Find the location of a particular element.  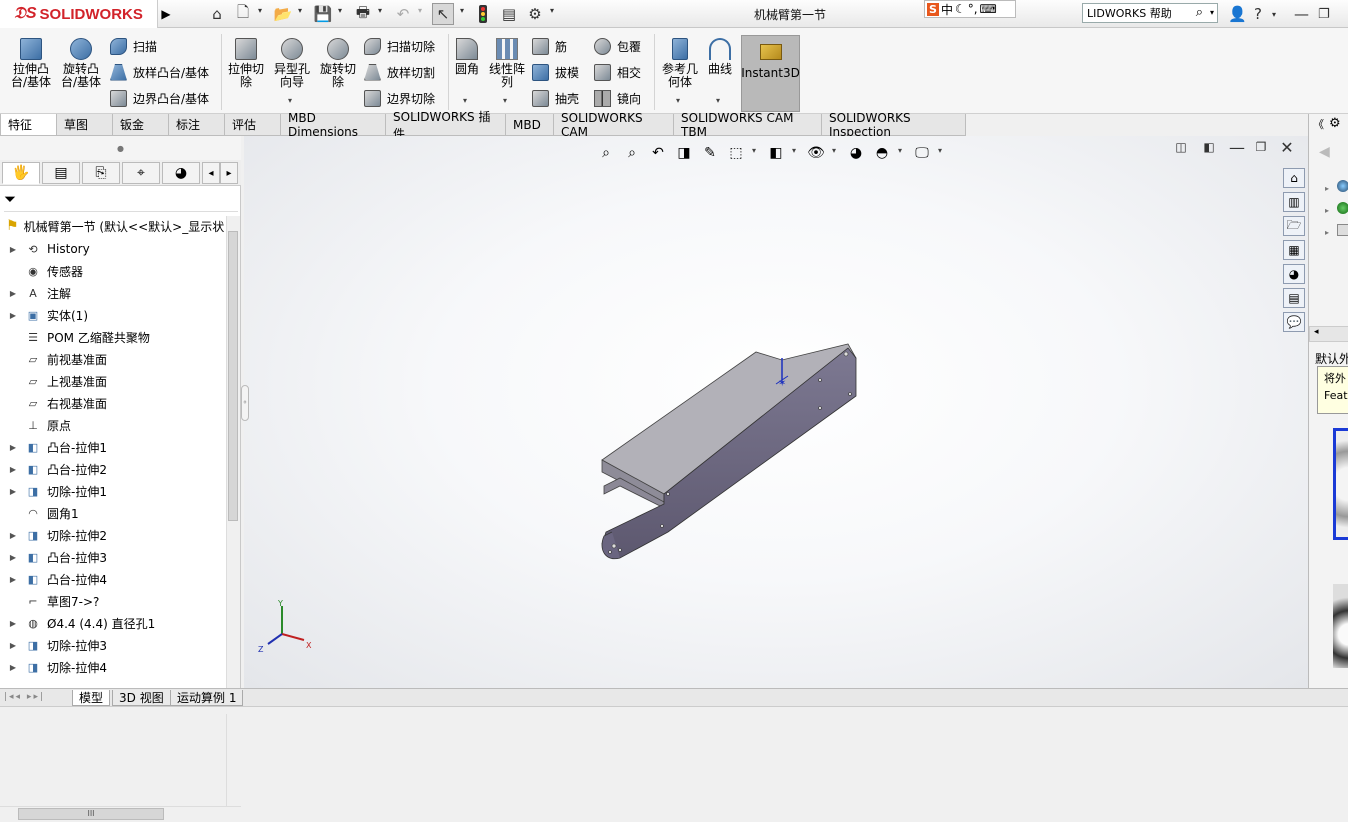

ime-toolbar: S 中 ☾ °, ⌨ is located at coordinates (970, 9).